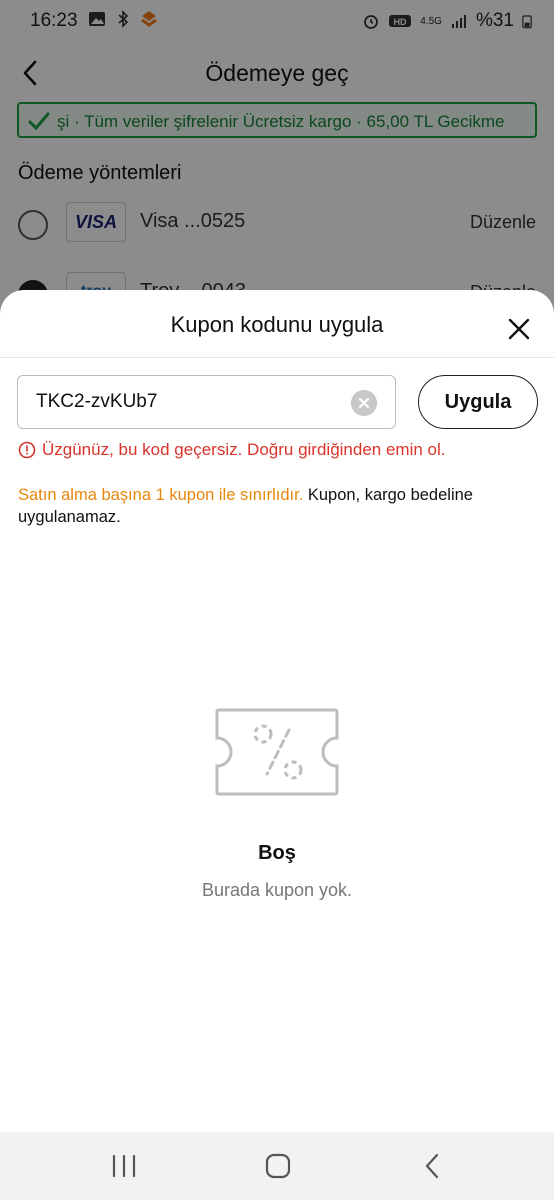  Describe the element at coordinates (277, 853) in the screenshot. I see `empty-state-title: Boş` at that location.